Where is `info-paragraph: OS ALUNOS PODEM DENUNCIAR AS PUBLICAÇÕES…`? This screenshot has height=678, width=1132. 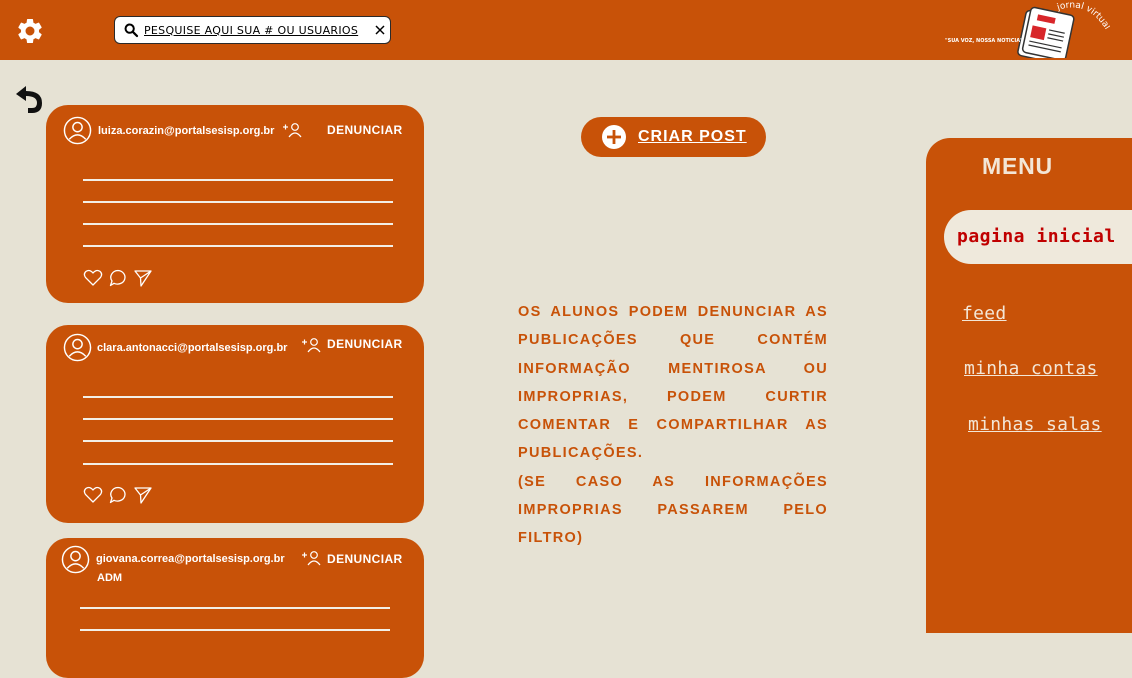
info-paragraph: OS ALUNOS PODEM DENUNCIAR AS PUBLICAÇÕES… is located at coordinates (673, 383).